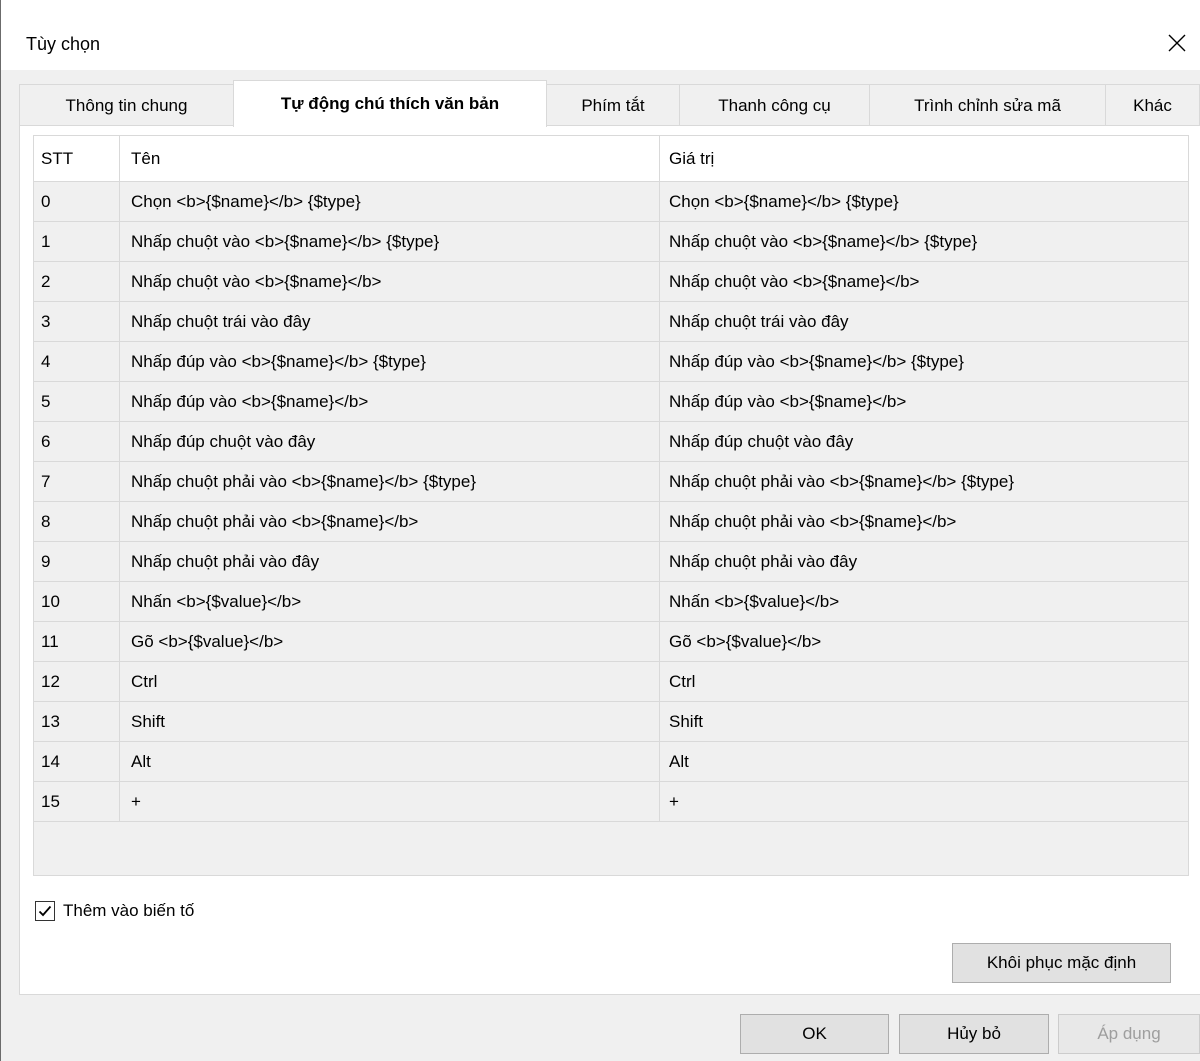 Image resolution: width=1200 pixels, height=1061 pixels. Describe the element at coordinates (389, 361) in the screenshot. I see `cell-name: Nhấp đúp vào <b>{$name}</b> {$type}` at that location.